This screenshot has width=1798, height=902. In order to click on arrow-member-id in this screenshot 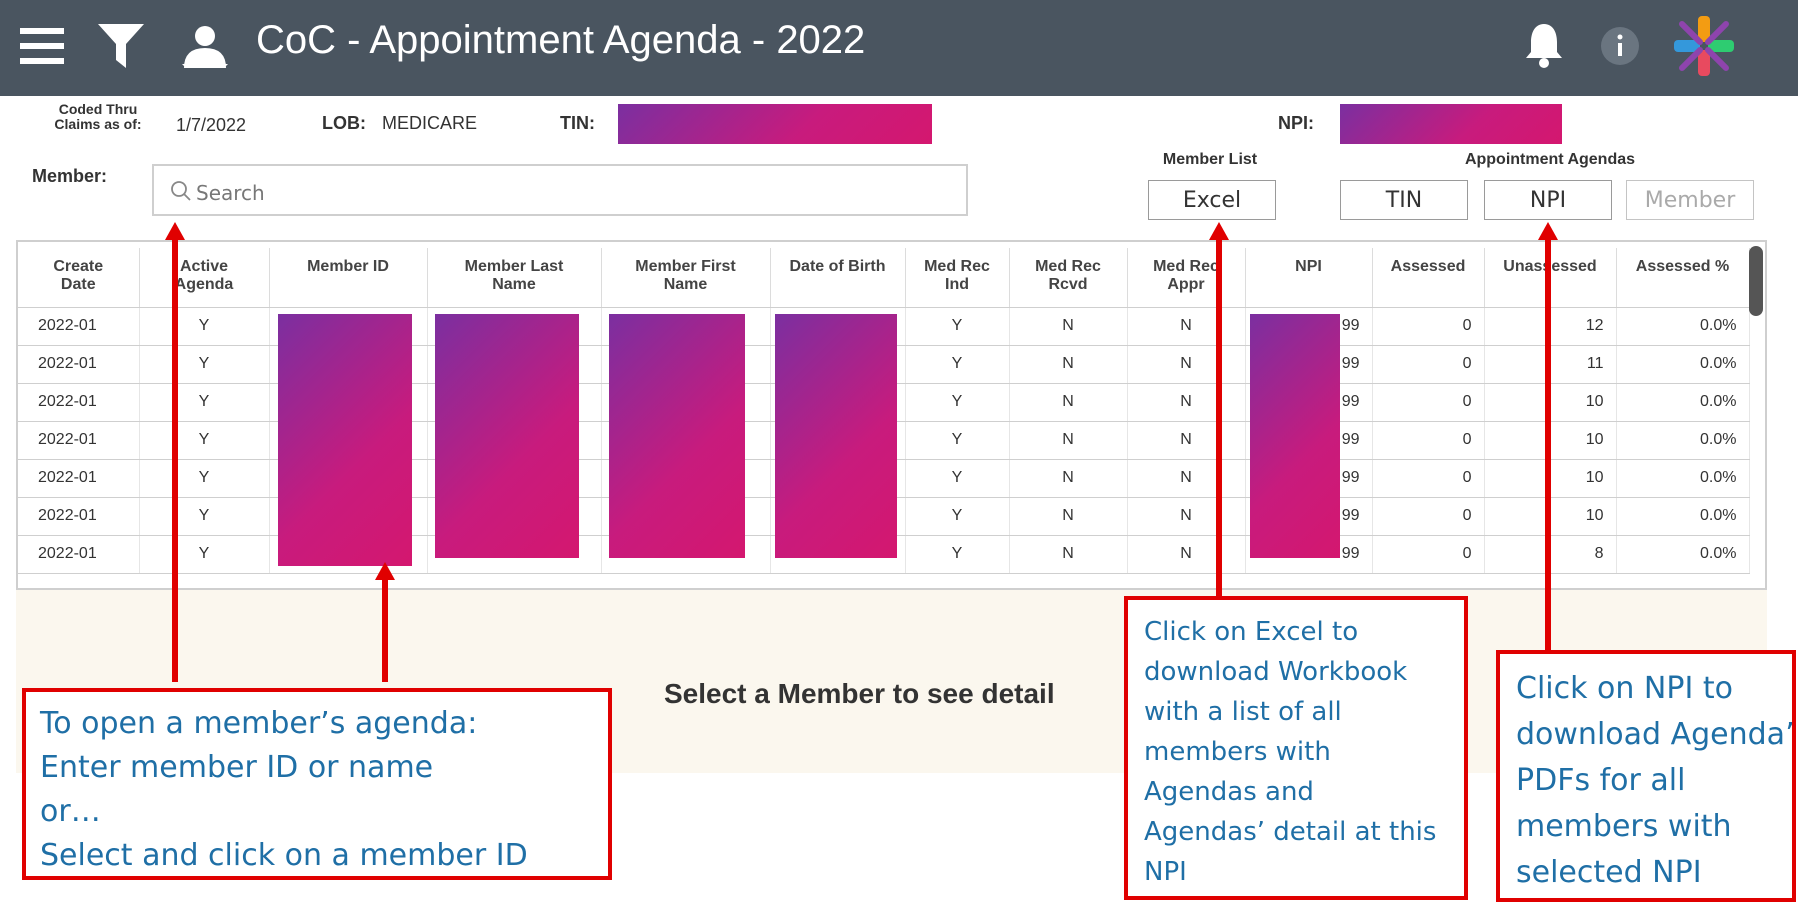, I will do `click(385, 629)`.